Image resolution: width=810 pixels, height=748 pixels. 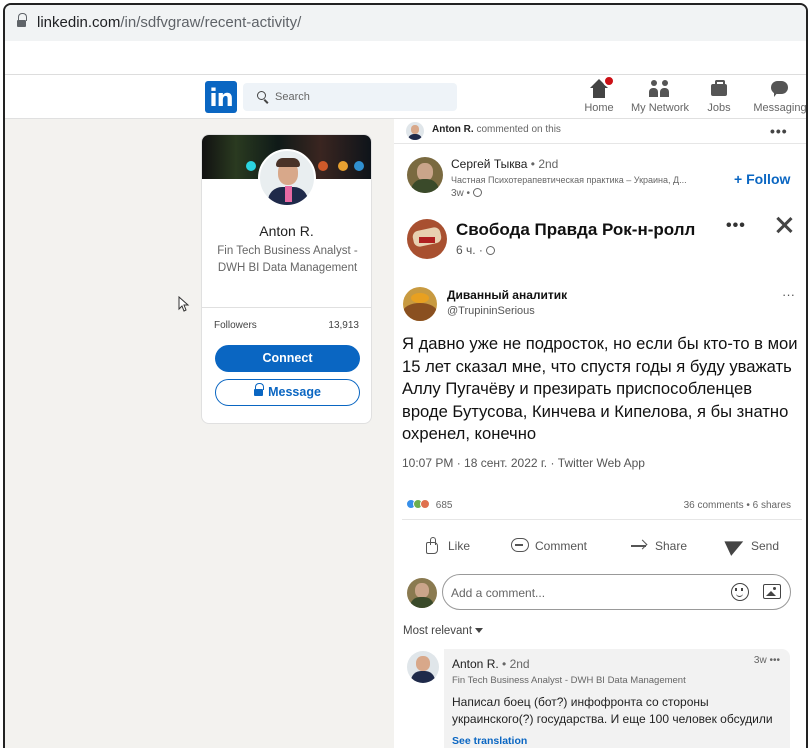 I want to click on share-button: Share, so click(x=659, y=545).